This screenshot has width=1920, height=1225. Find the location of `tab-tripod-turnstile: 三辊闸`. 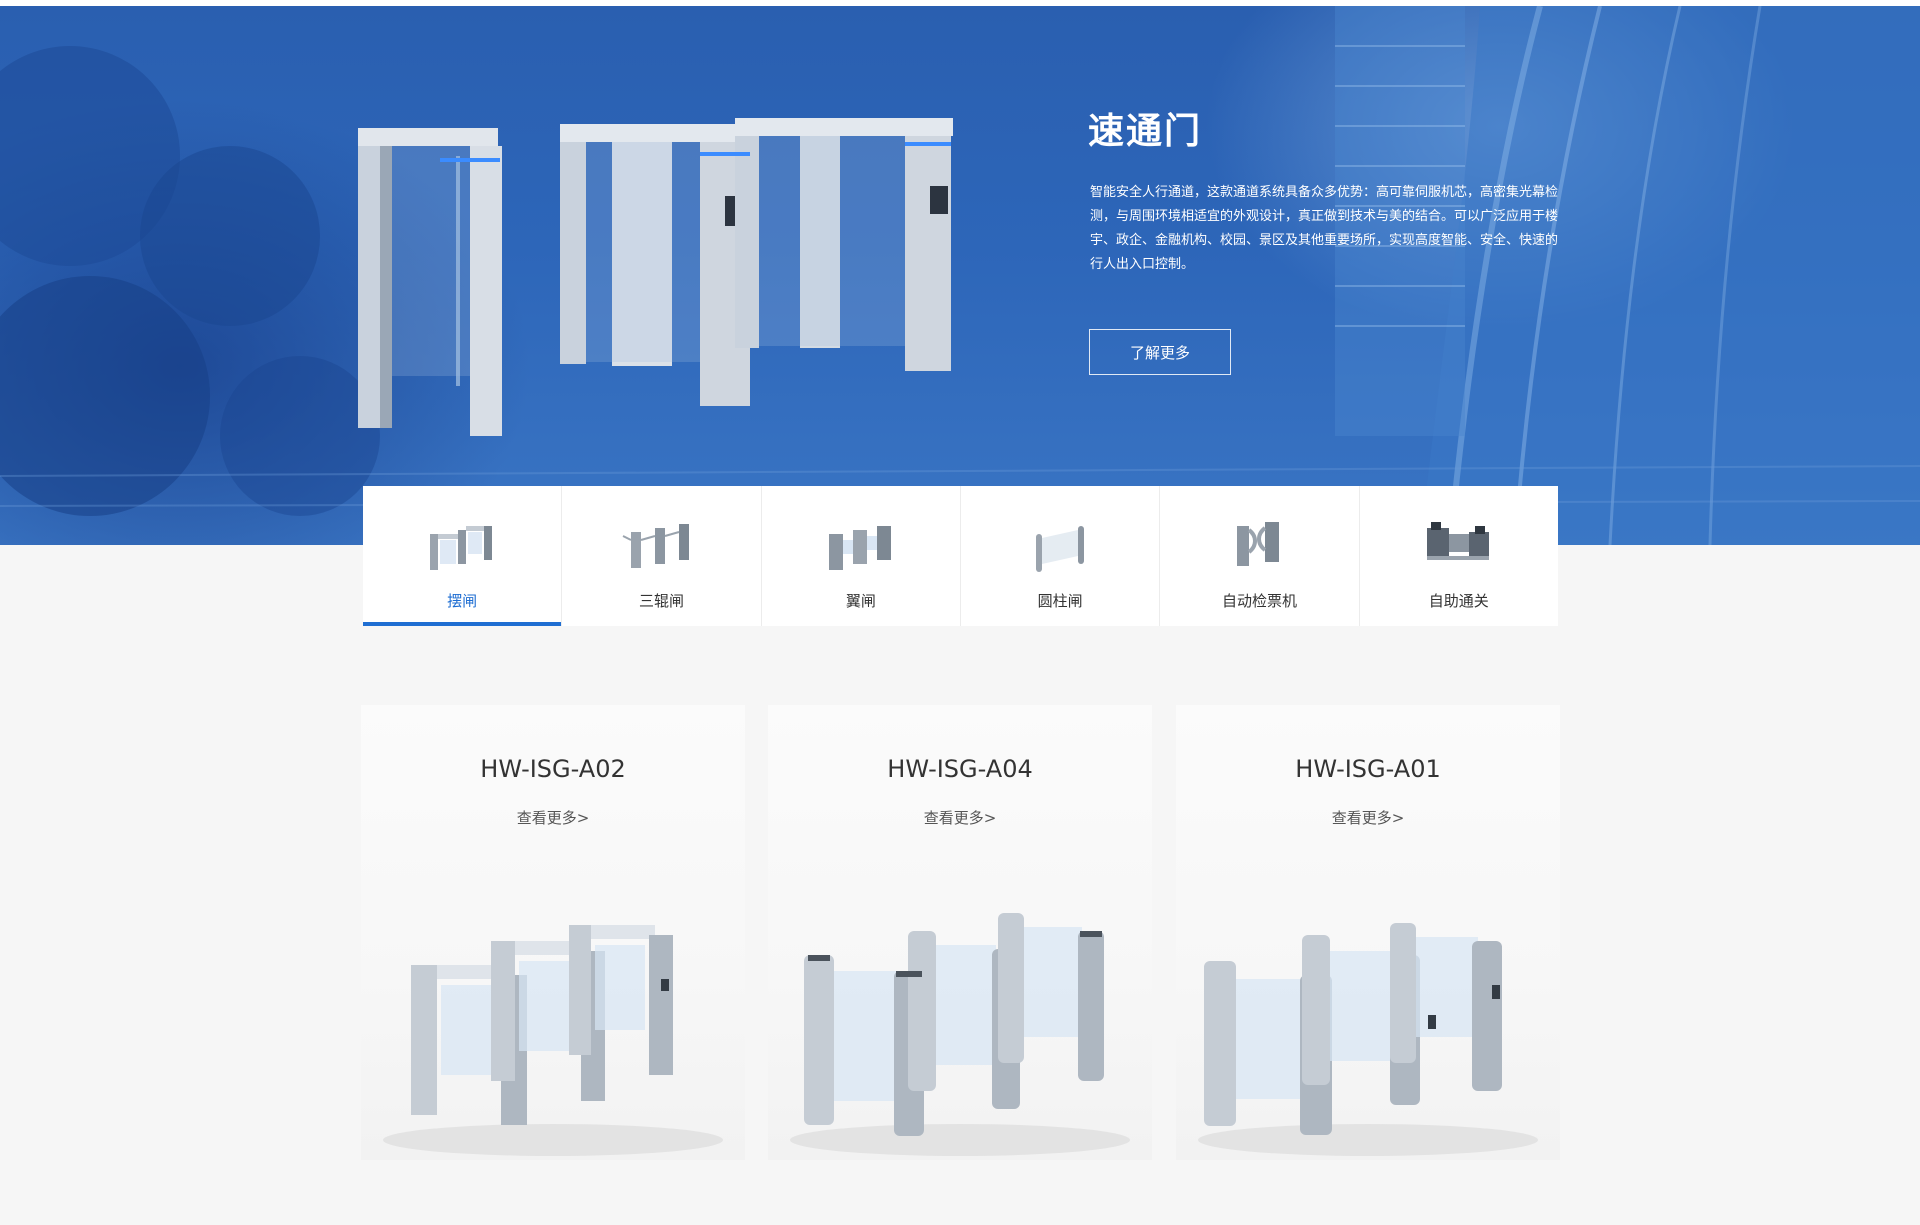

tab-tripod-turnstile: 三辊闸 is located at coordinates (662, 556).